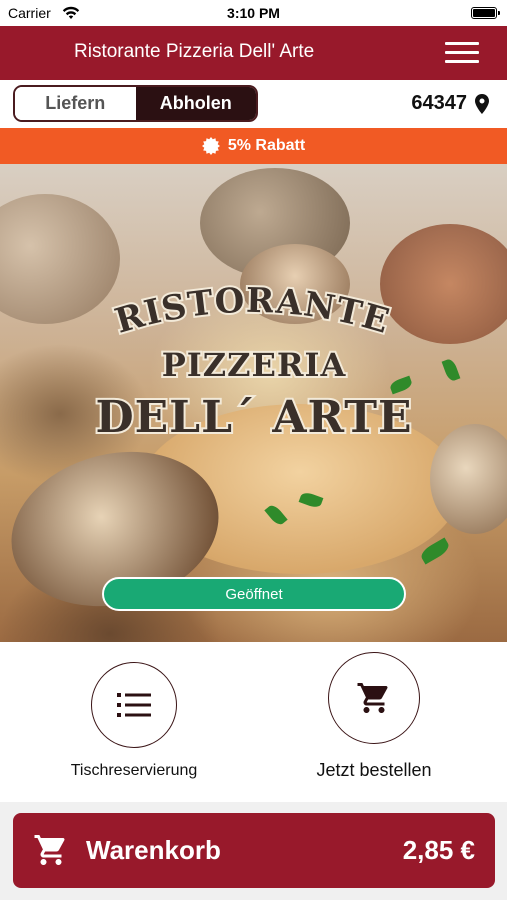 The width and height of the screenshot is (507, 900). Describe the element at coordinates (210, 146) in the screenshot. I see `badge-icon` at that location.